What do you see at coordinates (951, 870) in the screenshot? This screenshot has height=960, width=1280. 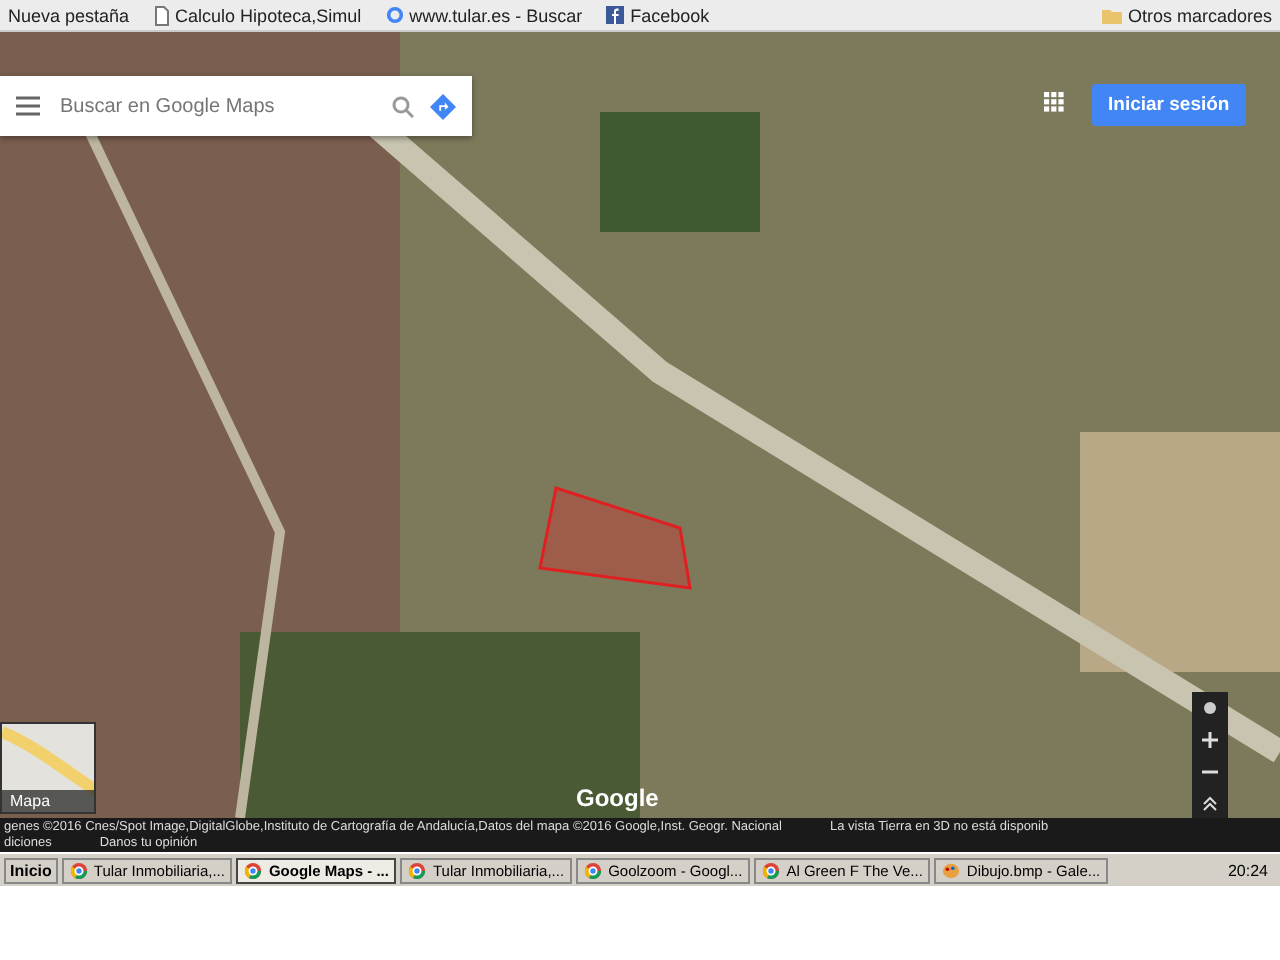 I see `palette-icon` at bounding box center [951, 870].